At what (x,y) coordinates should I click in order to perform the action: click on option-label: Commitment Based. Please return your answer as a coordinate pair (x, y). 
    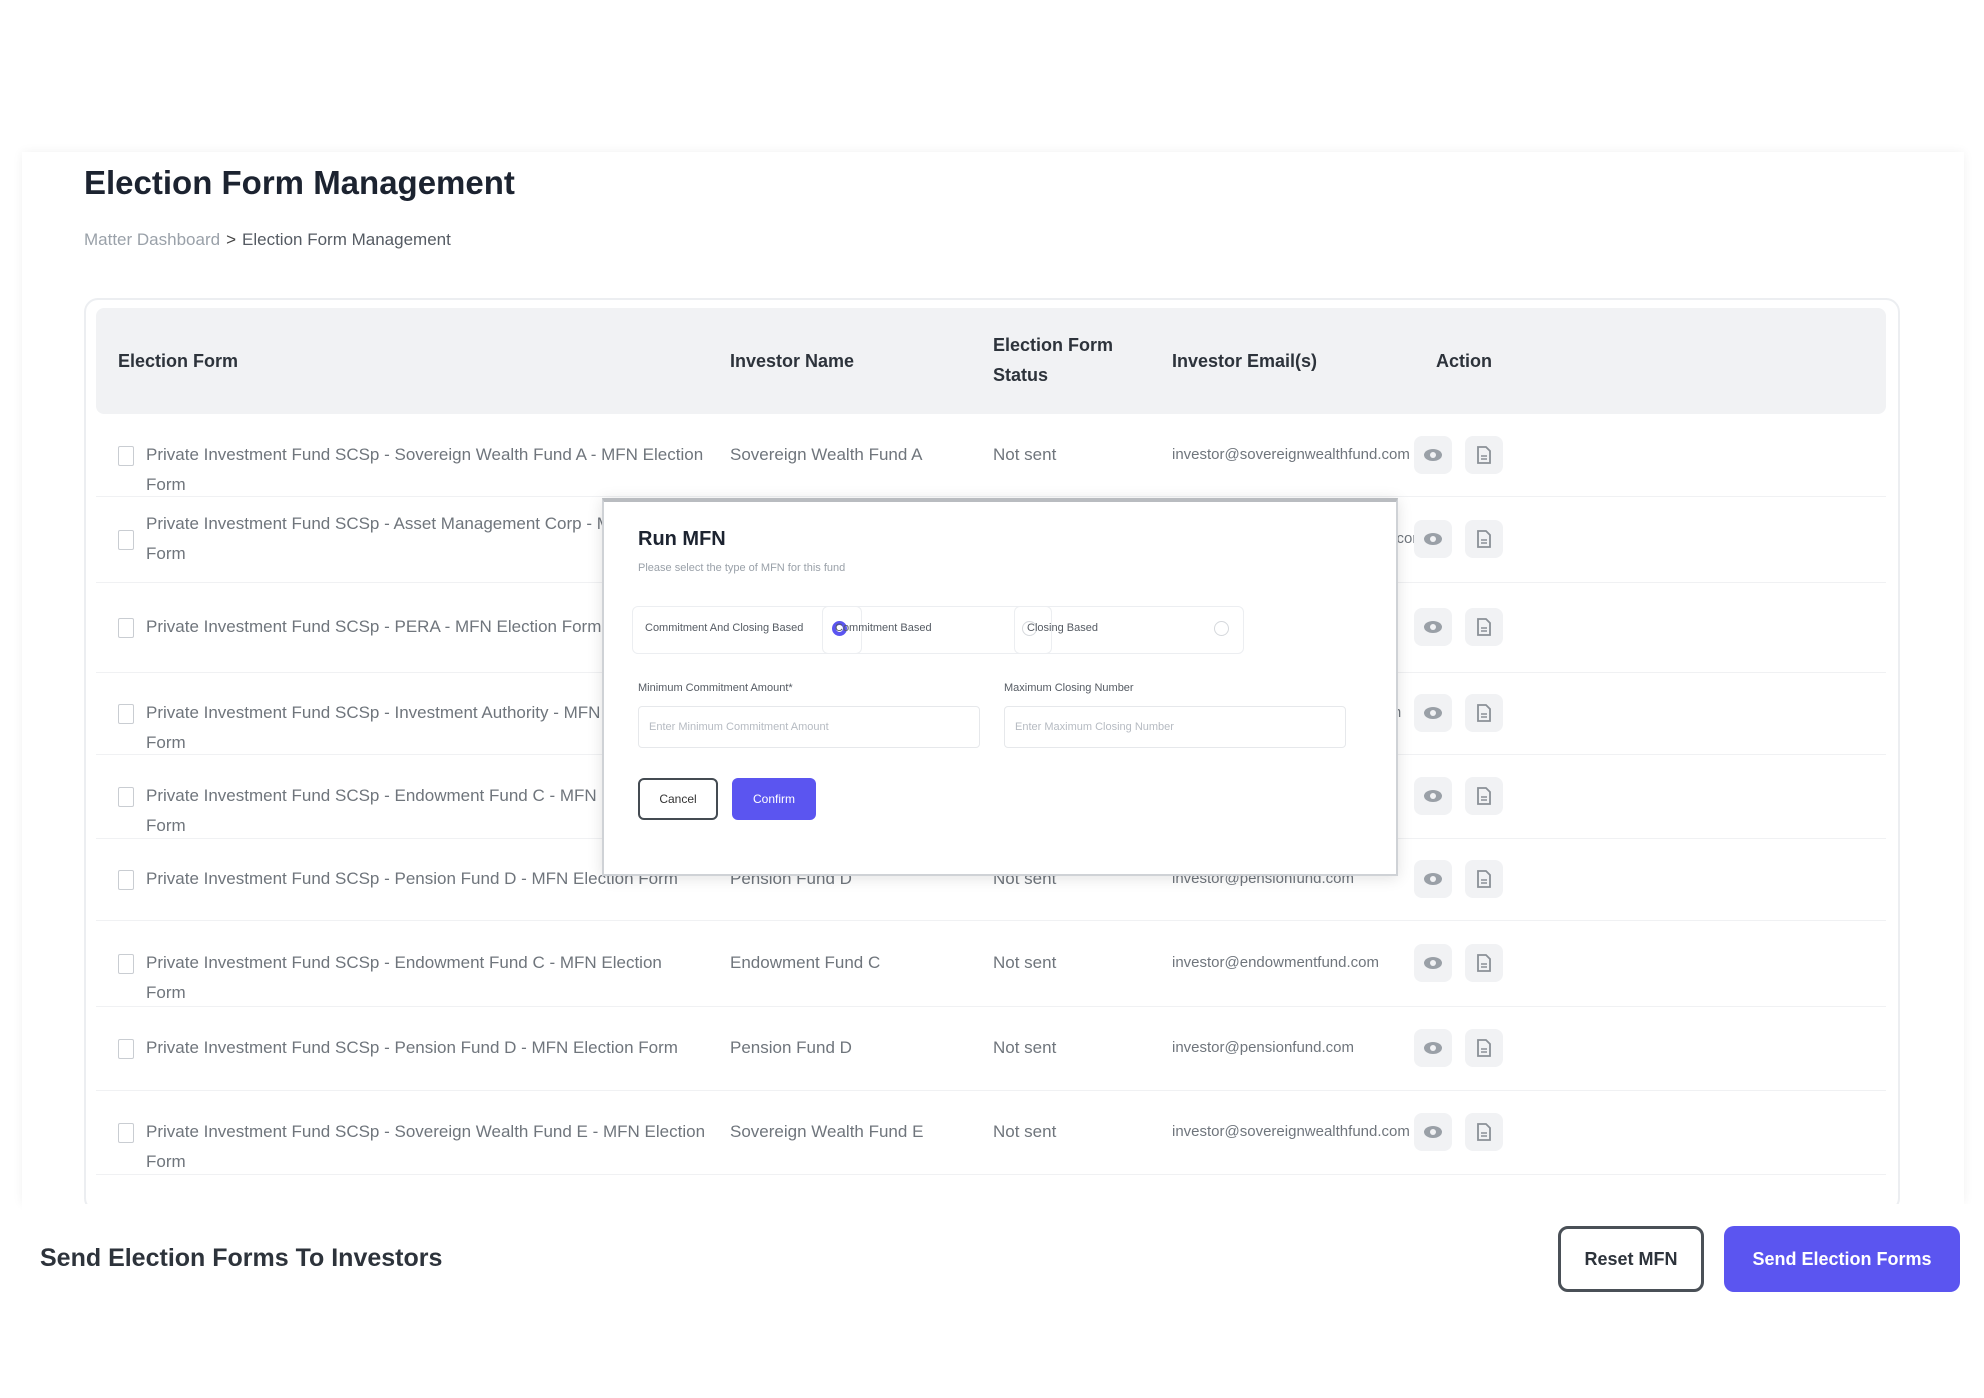
    Looking at the image, I should click on (883, 628).